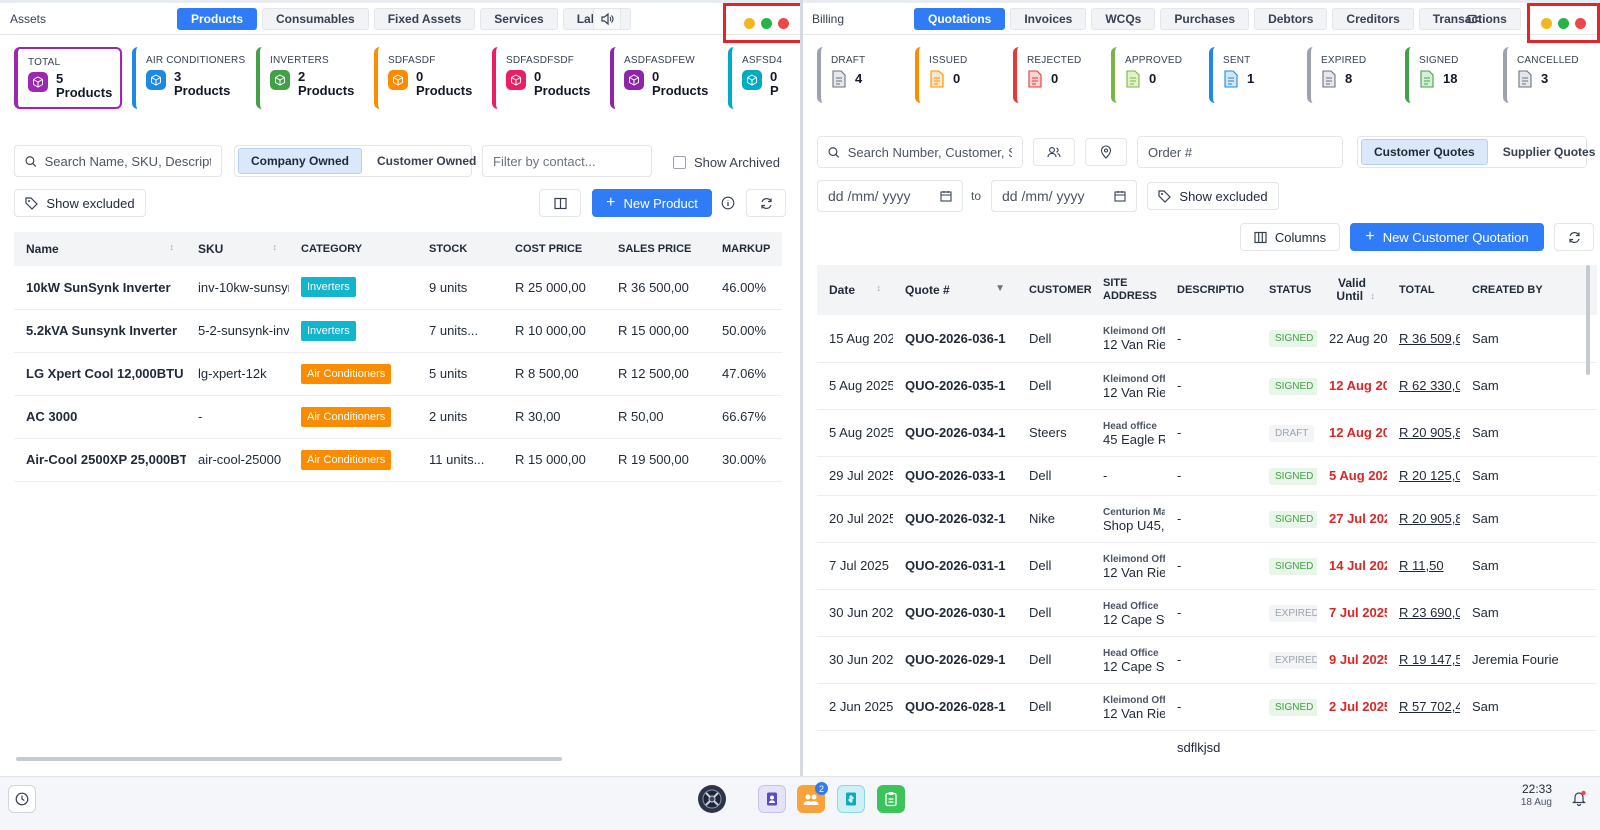  I want to click on taskbar-app-assets, so click(772, 799).